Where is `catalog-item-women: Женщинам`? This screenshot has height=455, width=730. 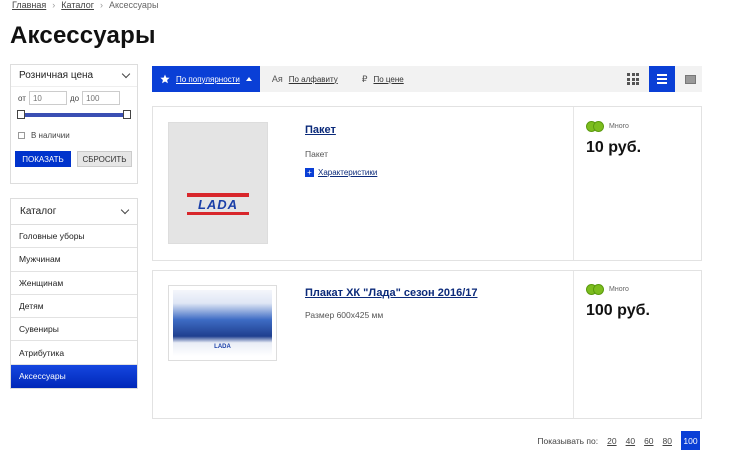 catalog-item-women: Женщинам is located at coordinates (74, 283).